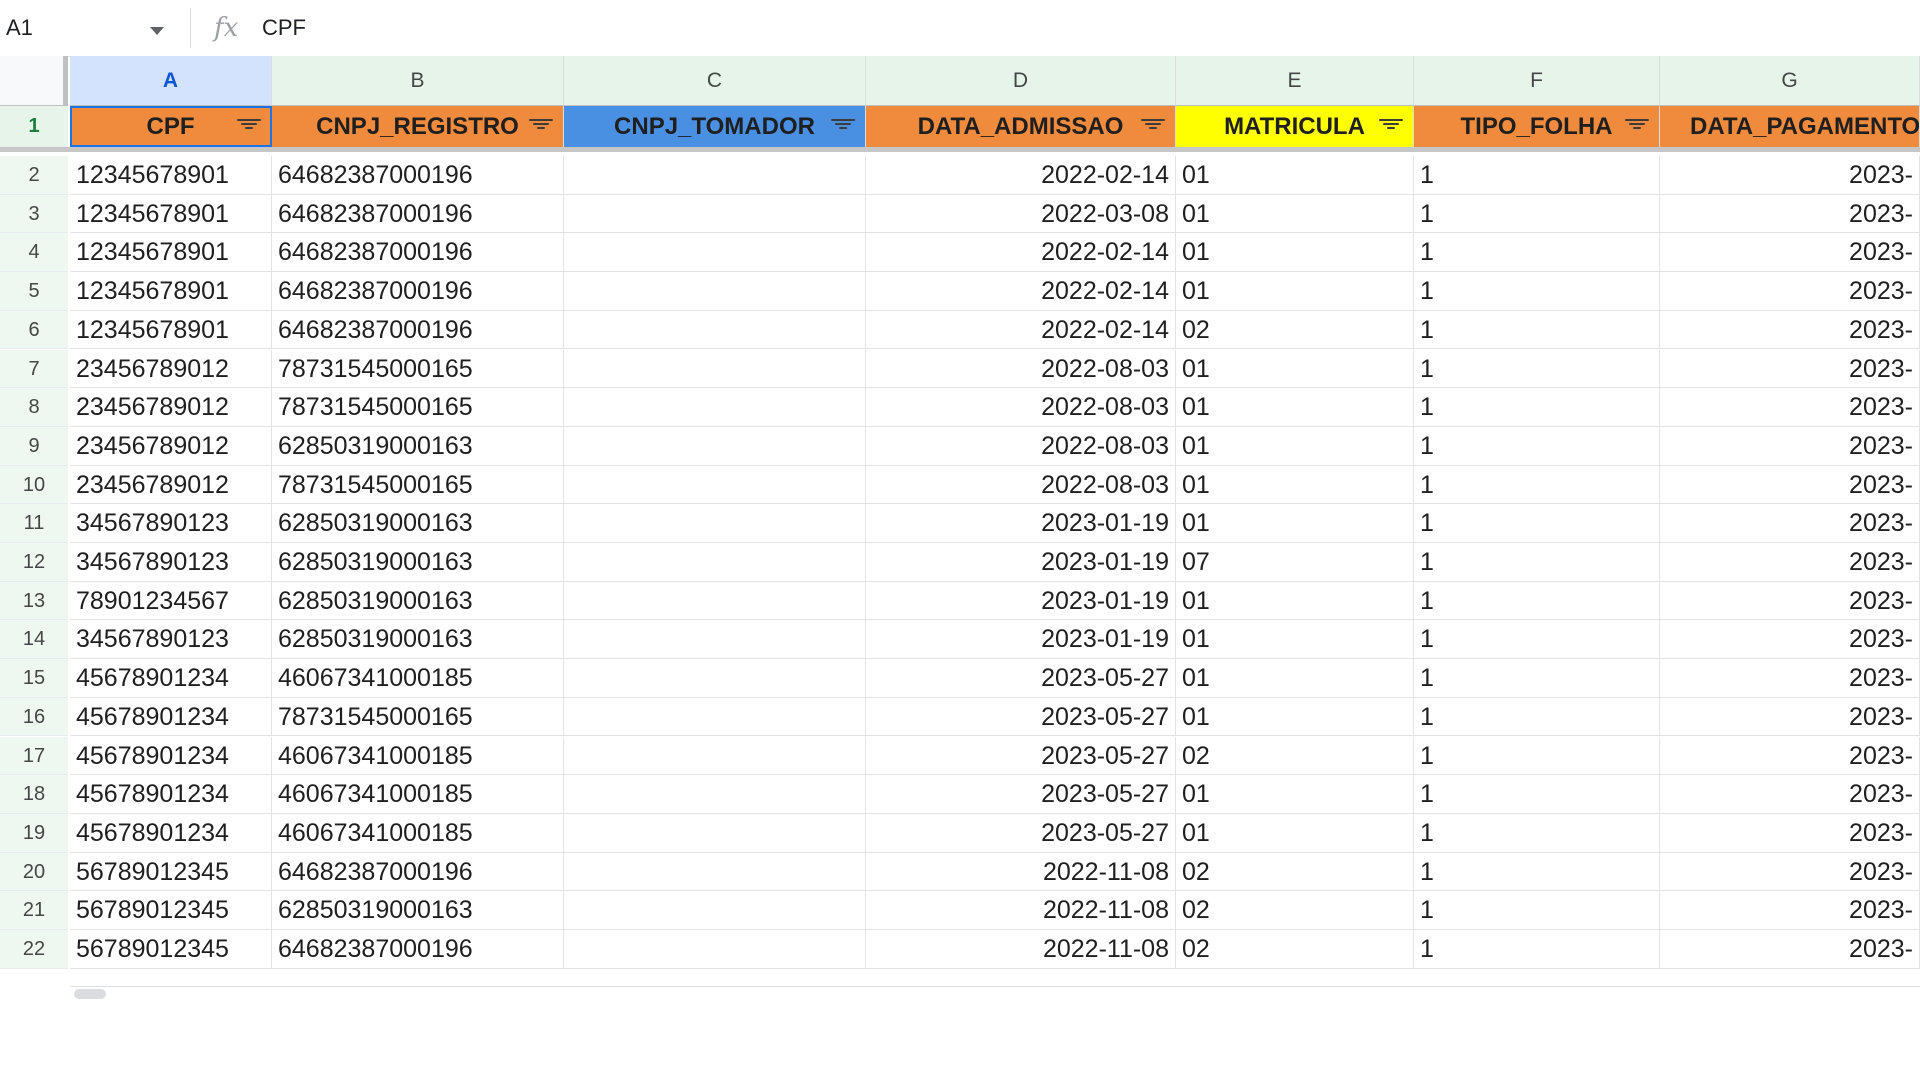 This screenshot has width=1920, height=1080. Describe the element at coordinates (34, 369) in the screenshot. I see `row-header-7: 7` at that location.